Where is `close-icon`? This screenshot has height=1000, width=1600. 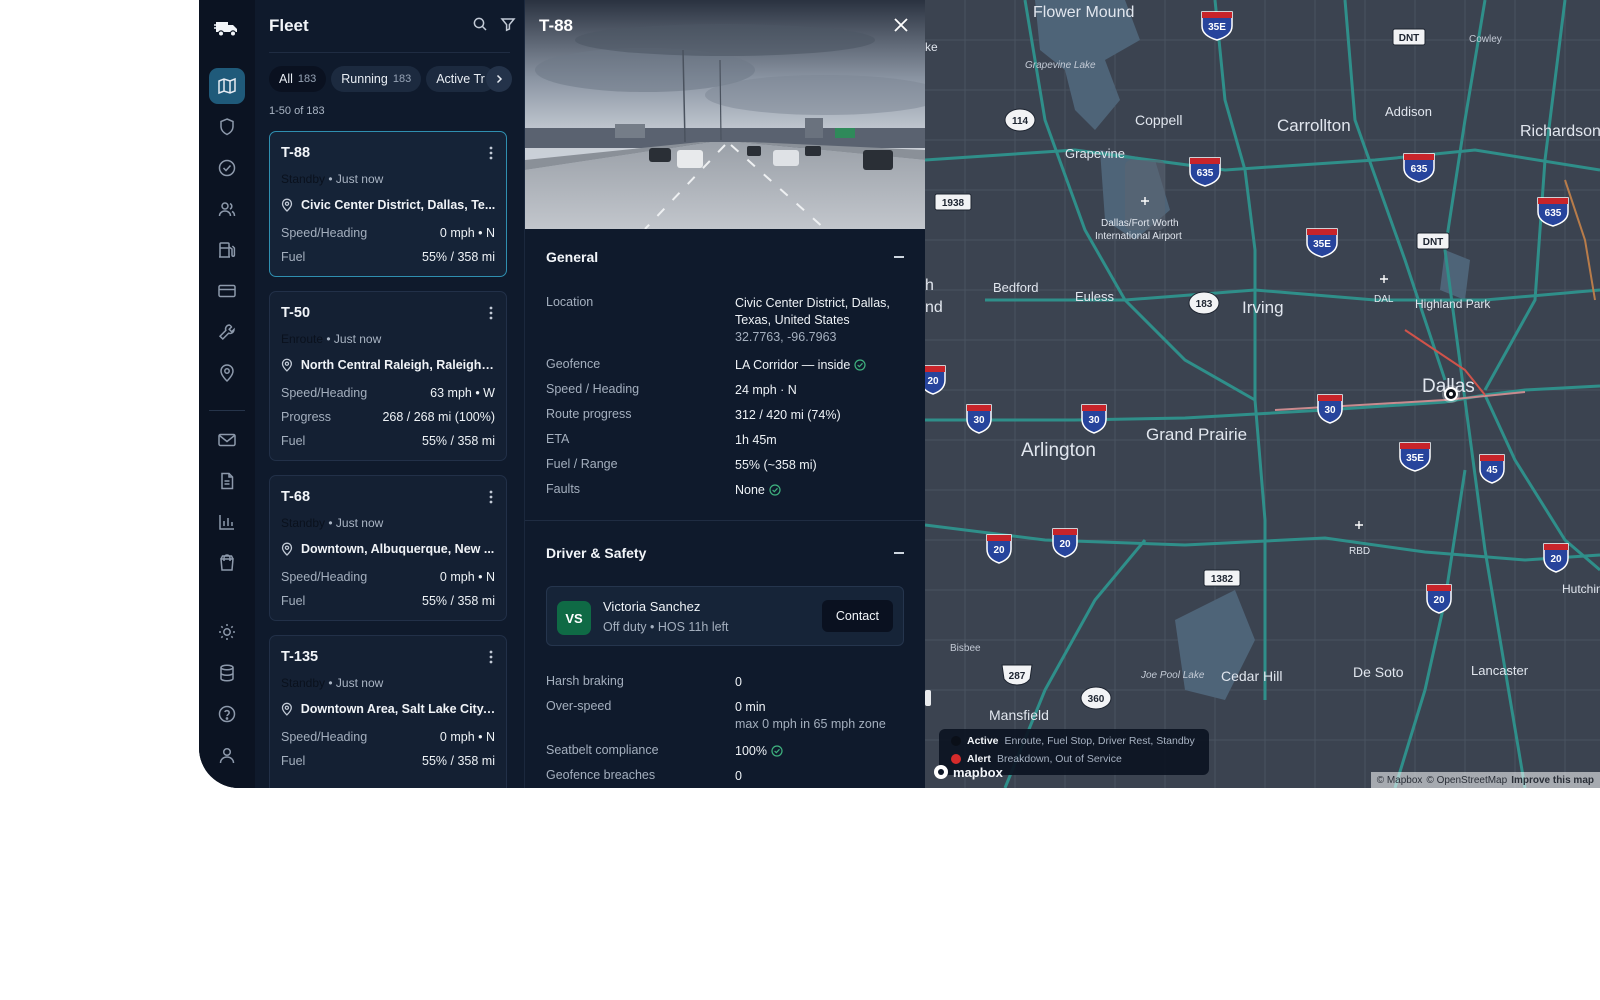 close-icon is located at coordinates (901, 25).